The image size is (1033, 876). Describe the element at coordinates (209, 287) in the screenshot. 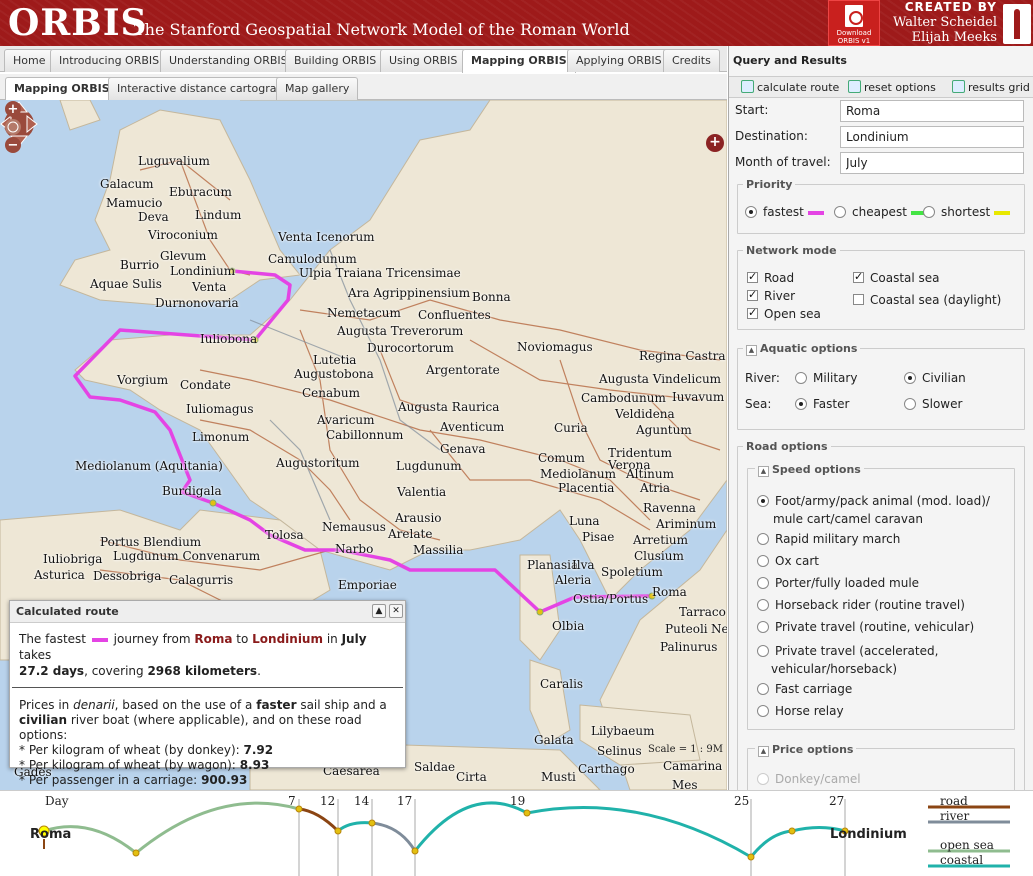

I see `place-label: Venta` at that location.